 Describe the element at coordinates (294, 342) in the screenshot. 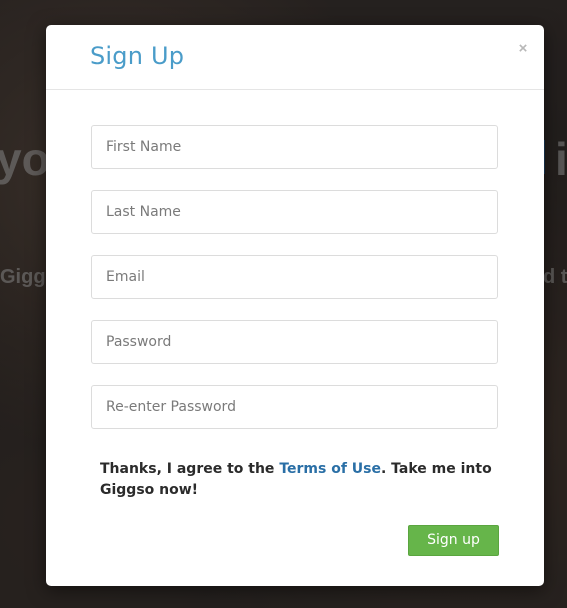

I see `password-input` at that location.